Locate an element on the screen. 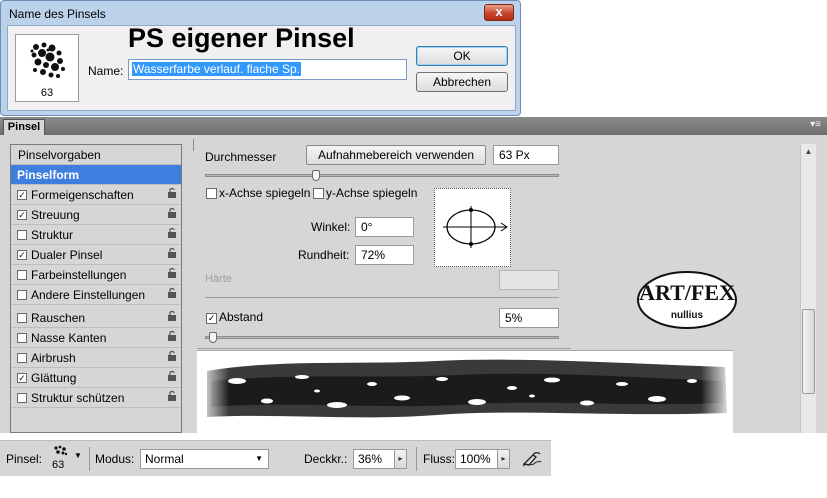 The width and height of the screenshot is (827, 498). list-item-airbrush: Airbrush is located at coordinates (96, 358).